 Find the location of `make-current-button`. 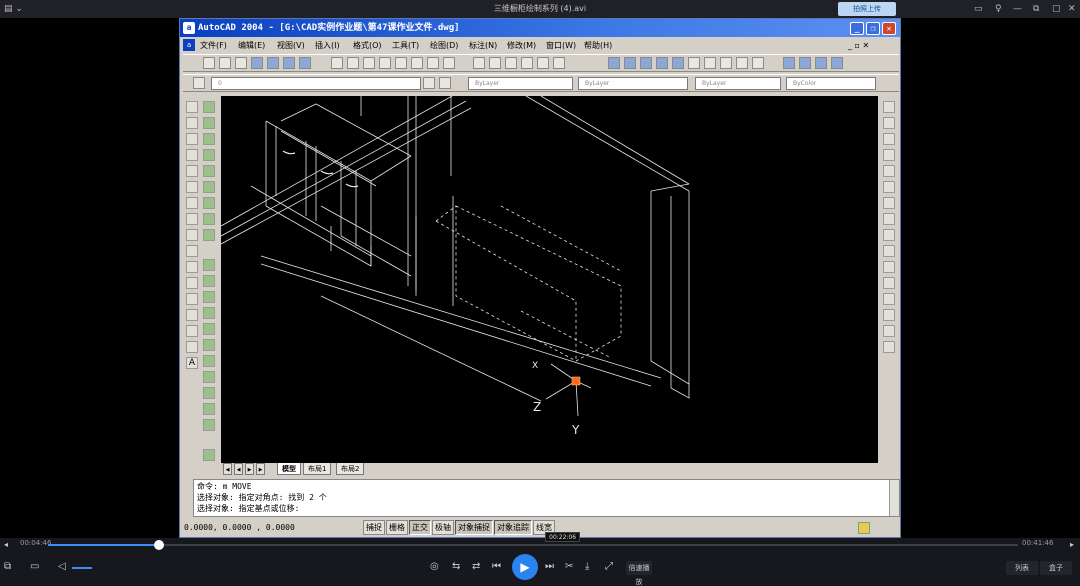

make-current-button is located at coordinates (429, 83).